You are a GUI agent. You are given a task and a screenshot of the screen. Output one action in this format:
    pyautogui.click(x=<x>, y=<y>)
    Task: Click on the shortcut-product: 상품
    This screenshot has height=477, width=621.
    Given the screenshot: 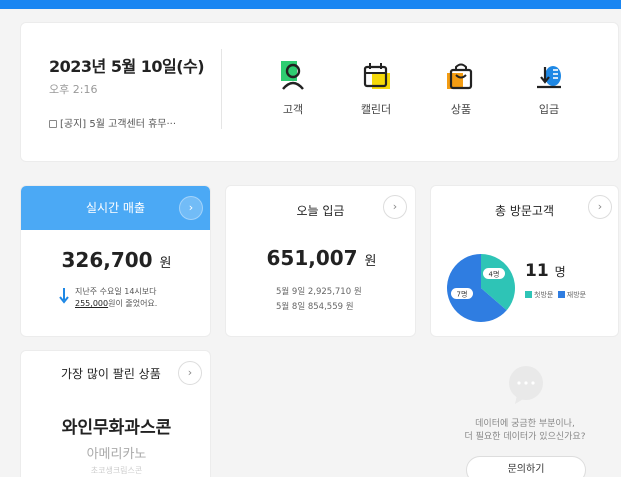 What is the action you would take?
    pyautogui.click(x=461, y=88)
    